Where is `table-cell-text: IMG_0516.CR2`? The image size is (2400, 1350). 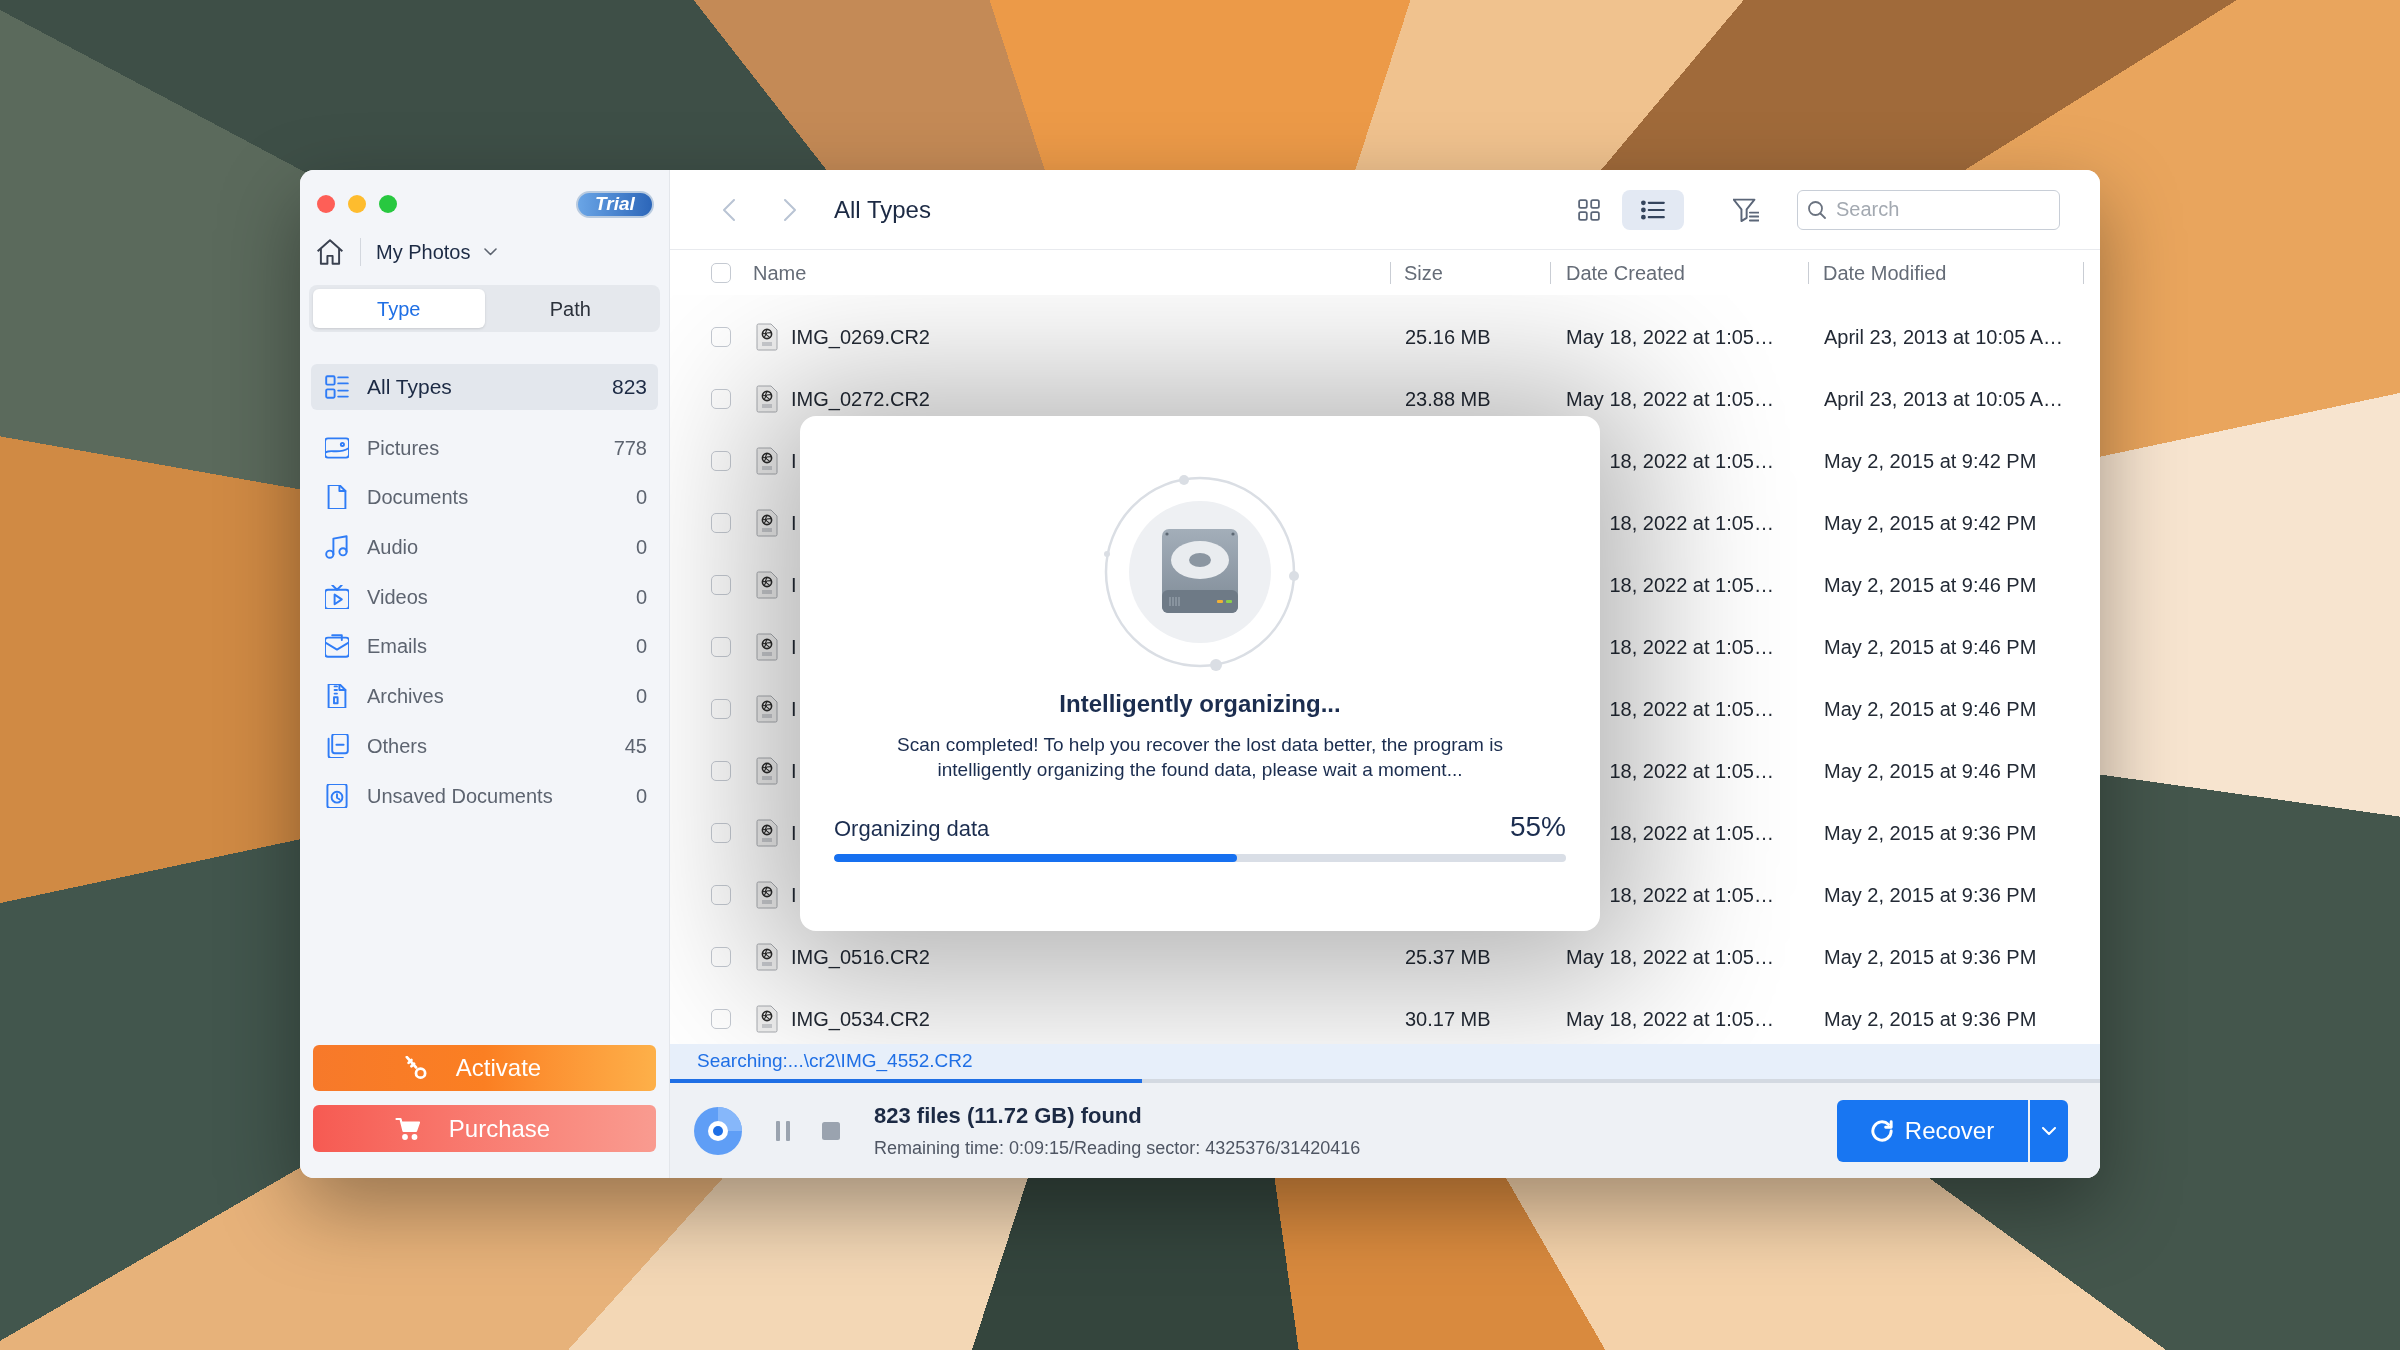
table-cell-text: IMG_0516.CR2 is located at coordinates (860, 958).